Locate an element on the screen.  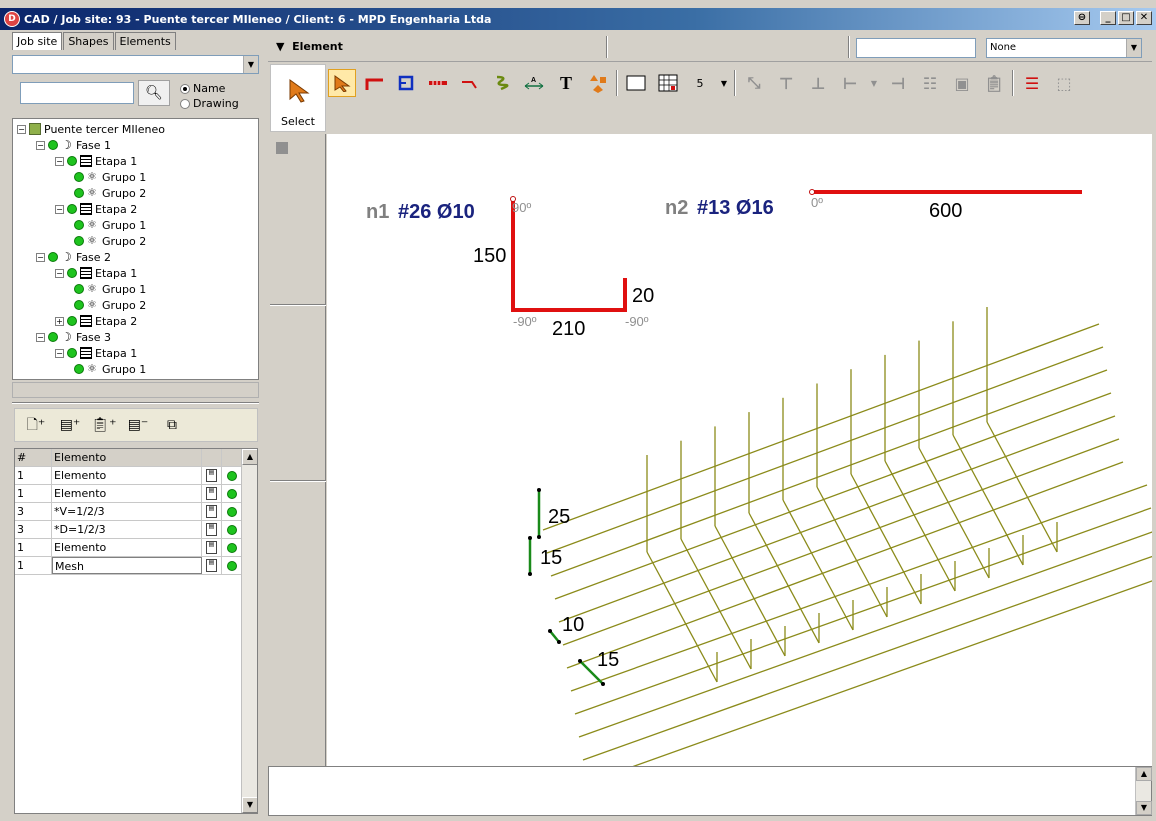
stirrup-icon is located at coordinates (406, 83).